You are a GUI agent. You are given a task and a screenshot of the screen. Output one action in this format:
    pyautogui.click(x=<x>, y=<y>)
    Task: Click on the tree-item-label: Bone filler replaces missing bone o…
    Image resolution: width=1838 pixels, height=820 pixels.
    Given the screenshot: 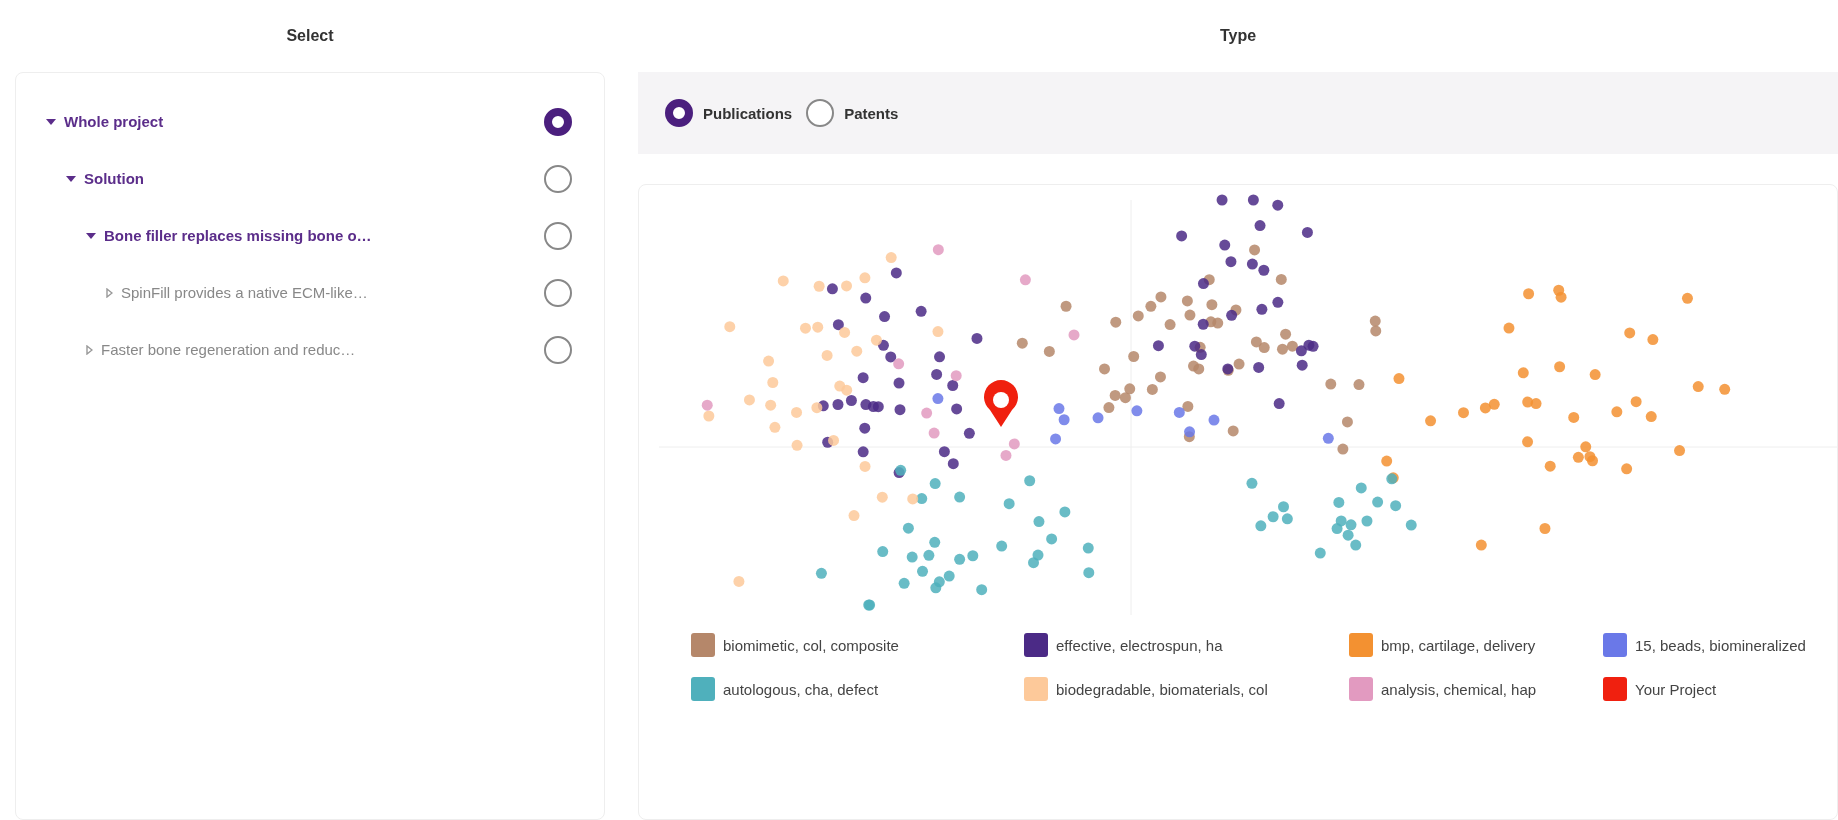 What is the action you would take?
    pyautogui.click(x=324, y=235)
    